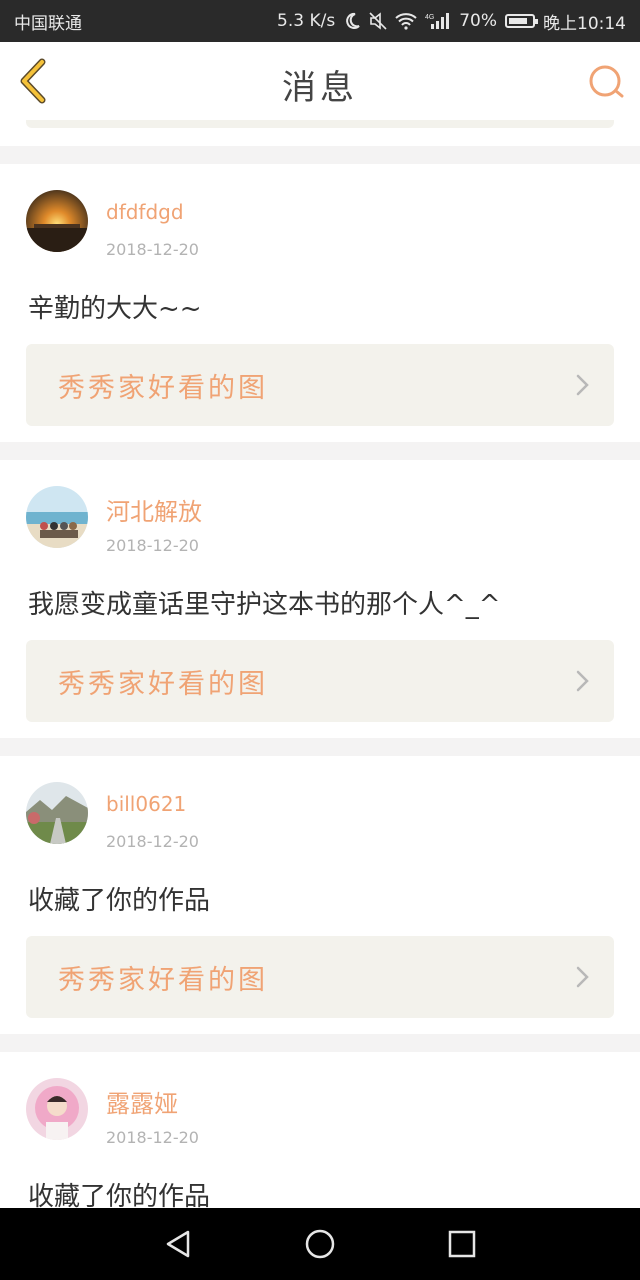  I want to click on username: dfdfdgd, so click(145, 212).